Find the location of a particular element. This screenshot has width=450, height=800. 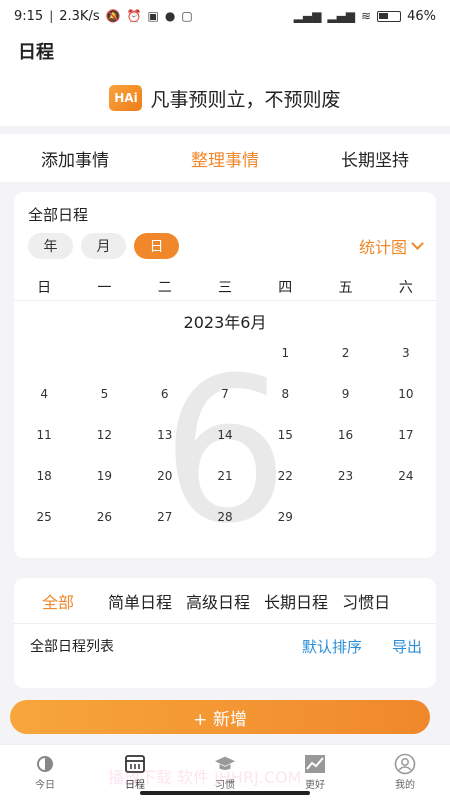

nav-today: 今日 is located at coordinates (45, 772).